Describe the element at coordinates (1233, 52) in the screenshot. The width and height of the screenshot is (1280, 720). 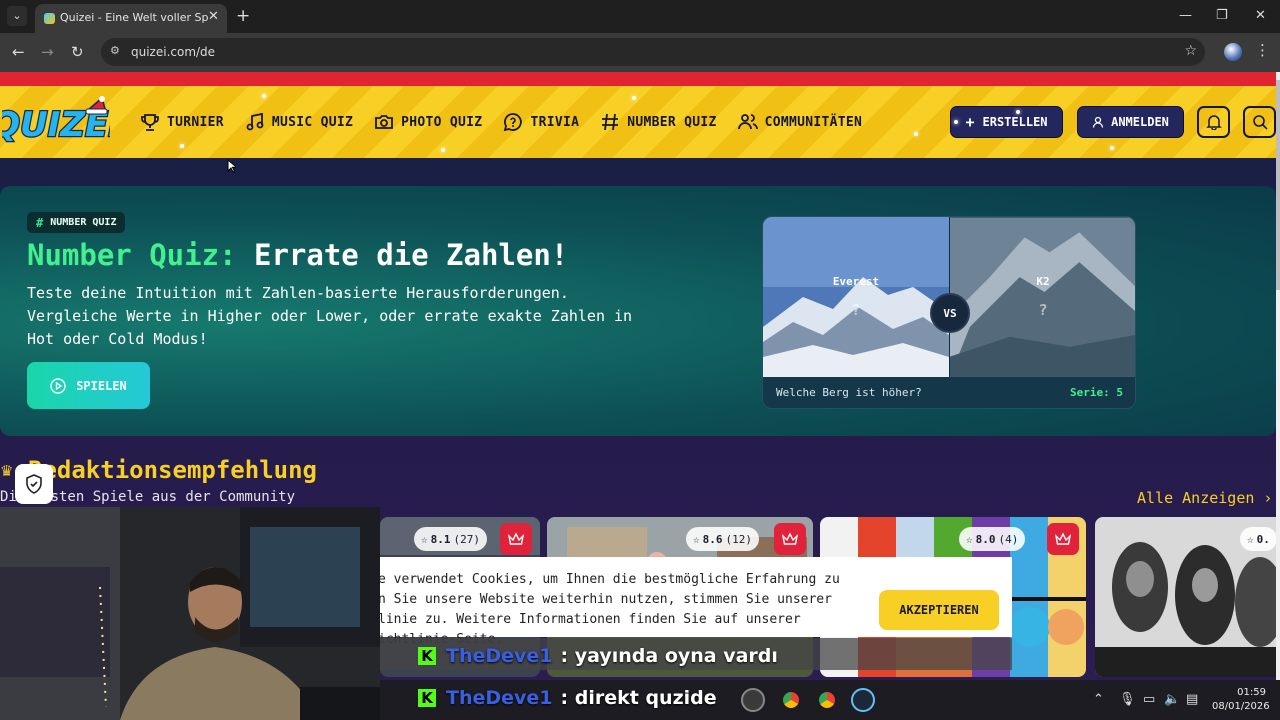
I see `profile-icon` at that location.